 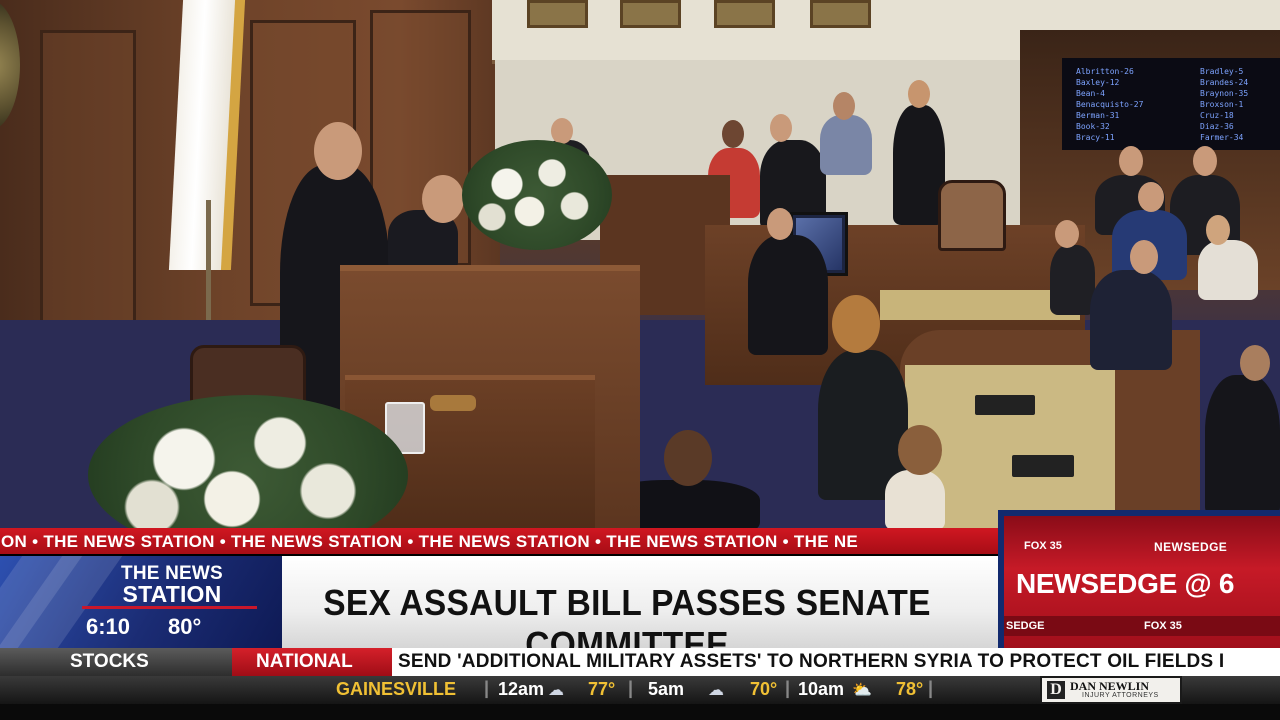 I want to click on promo-show-name: NEWSEDGE, so click(x=1191, y=547).